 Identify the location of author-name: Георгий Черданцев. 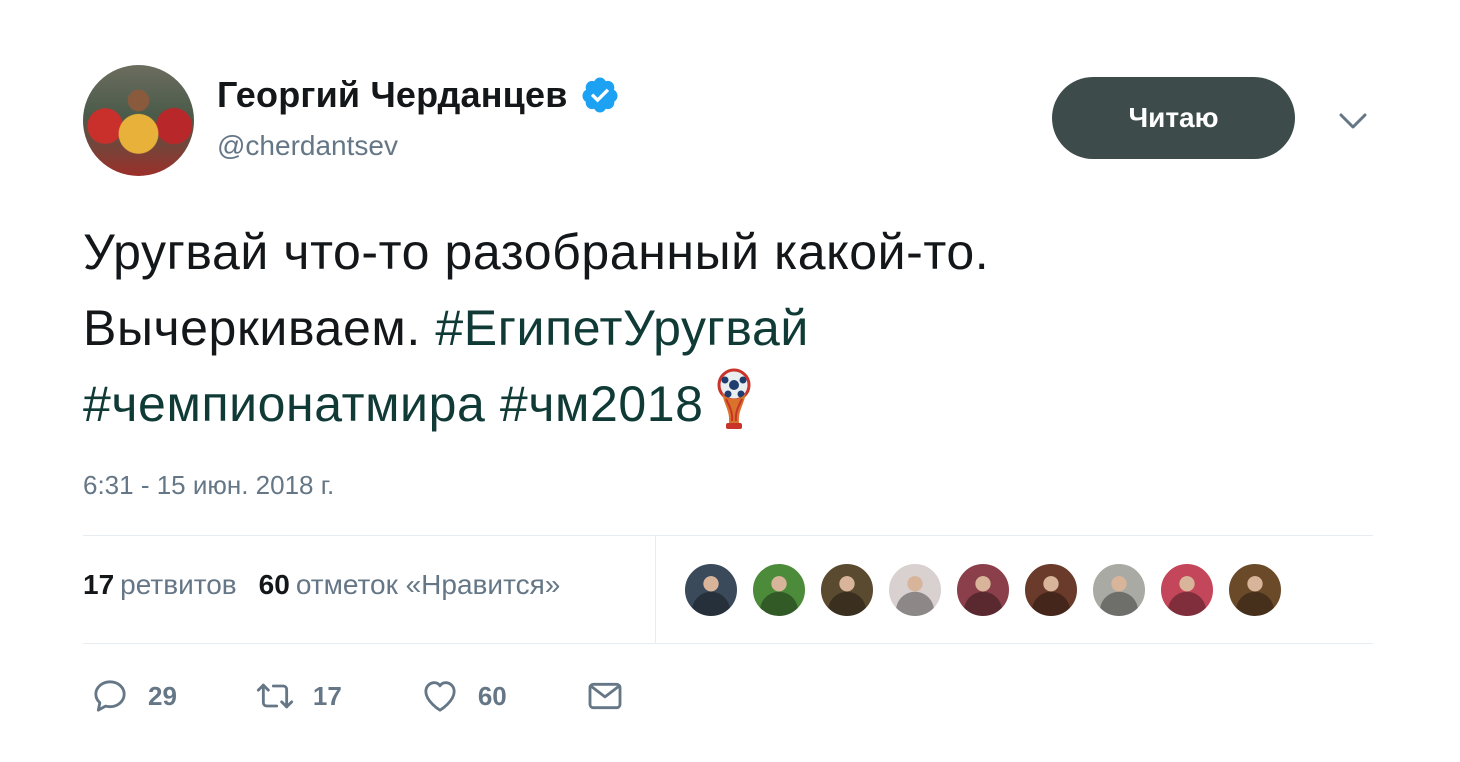
(392, 95).